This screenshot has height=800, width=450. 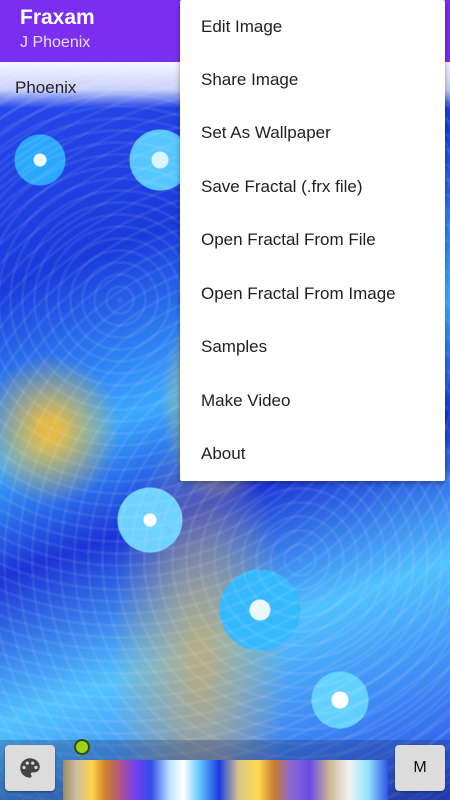 What do you see at coordinates (312, 186) in the screenshot?
I see `menu-item-save-fractal: Save Fractal (.frx file)` at bounding box center [312, 186].